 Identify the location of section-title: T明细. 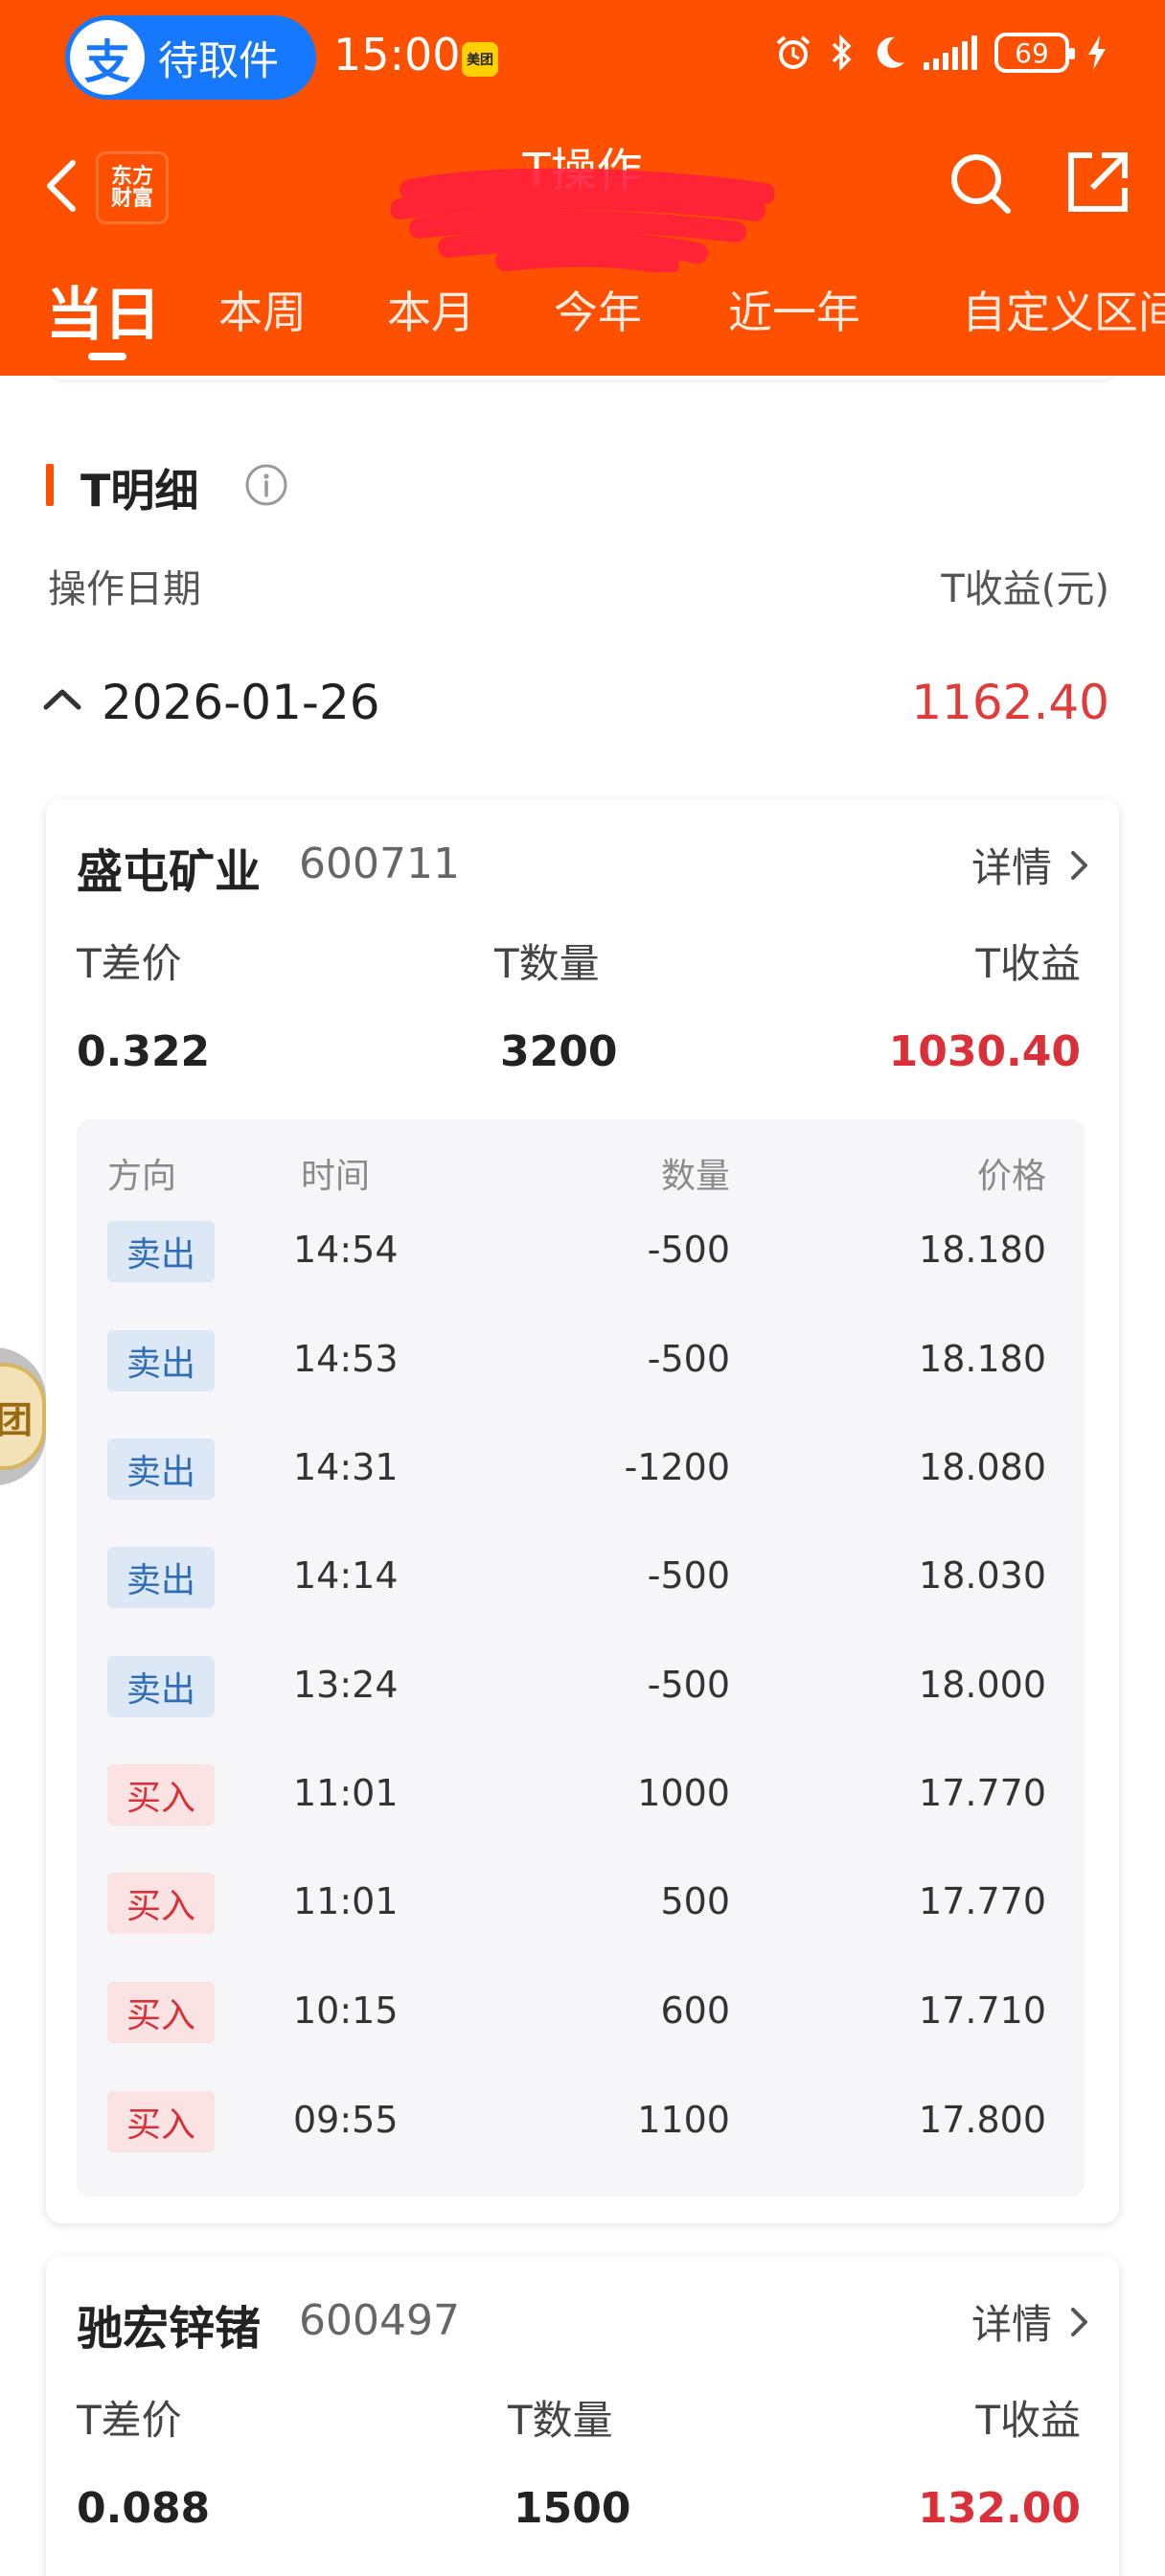
(140, 491).